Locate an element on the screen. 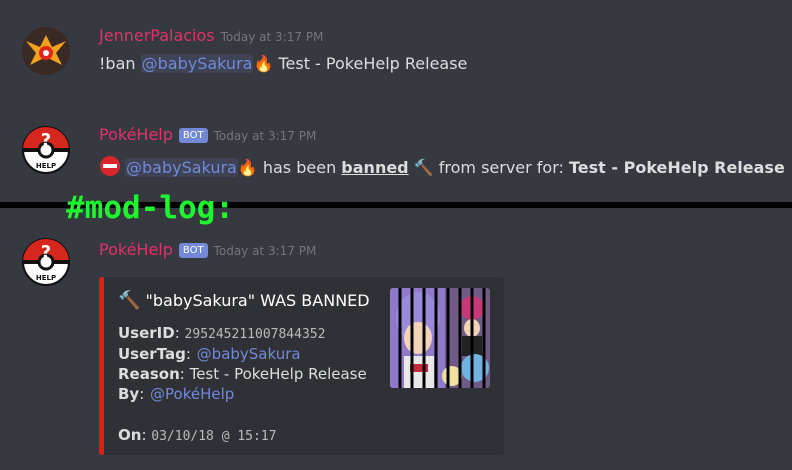 This screenshot has height=470, width=792. banned-word: banned is located at coordinates (375, 167).